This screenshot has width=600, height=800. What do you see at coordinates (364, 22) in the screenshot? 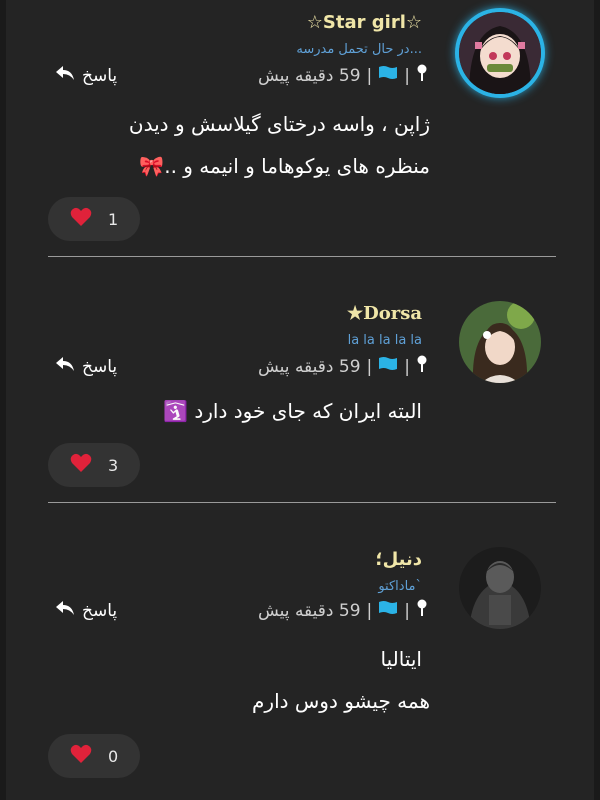
I see `username: ☆Star girl☆` at bounding box center [364, 22].